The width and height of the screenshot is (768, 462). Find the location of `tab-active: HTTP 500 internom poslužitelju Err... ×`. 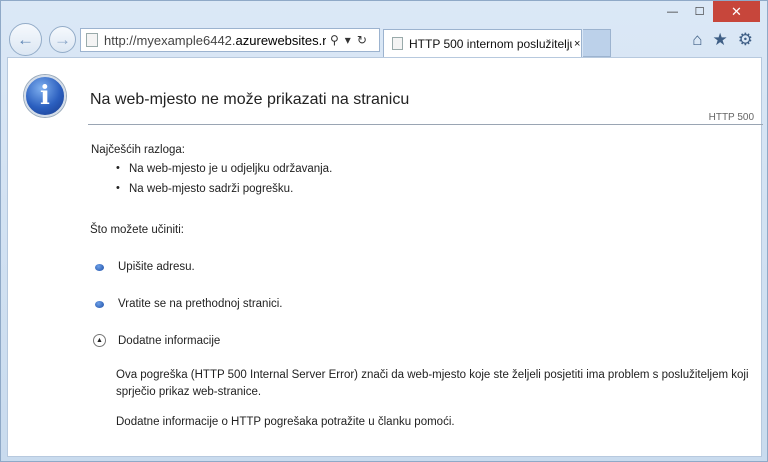

tab-active: HTTP 500 internom poslužitelju Err... × is located at coordinates (482, 43).